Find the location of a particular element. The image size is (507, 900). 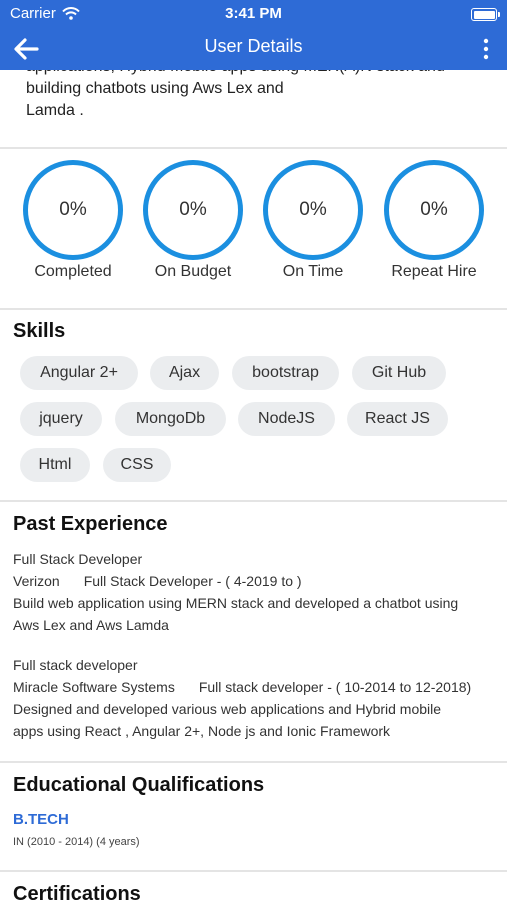

battery-icon is located at coordinates (485, 14).